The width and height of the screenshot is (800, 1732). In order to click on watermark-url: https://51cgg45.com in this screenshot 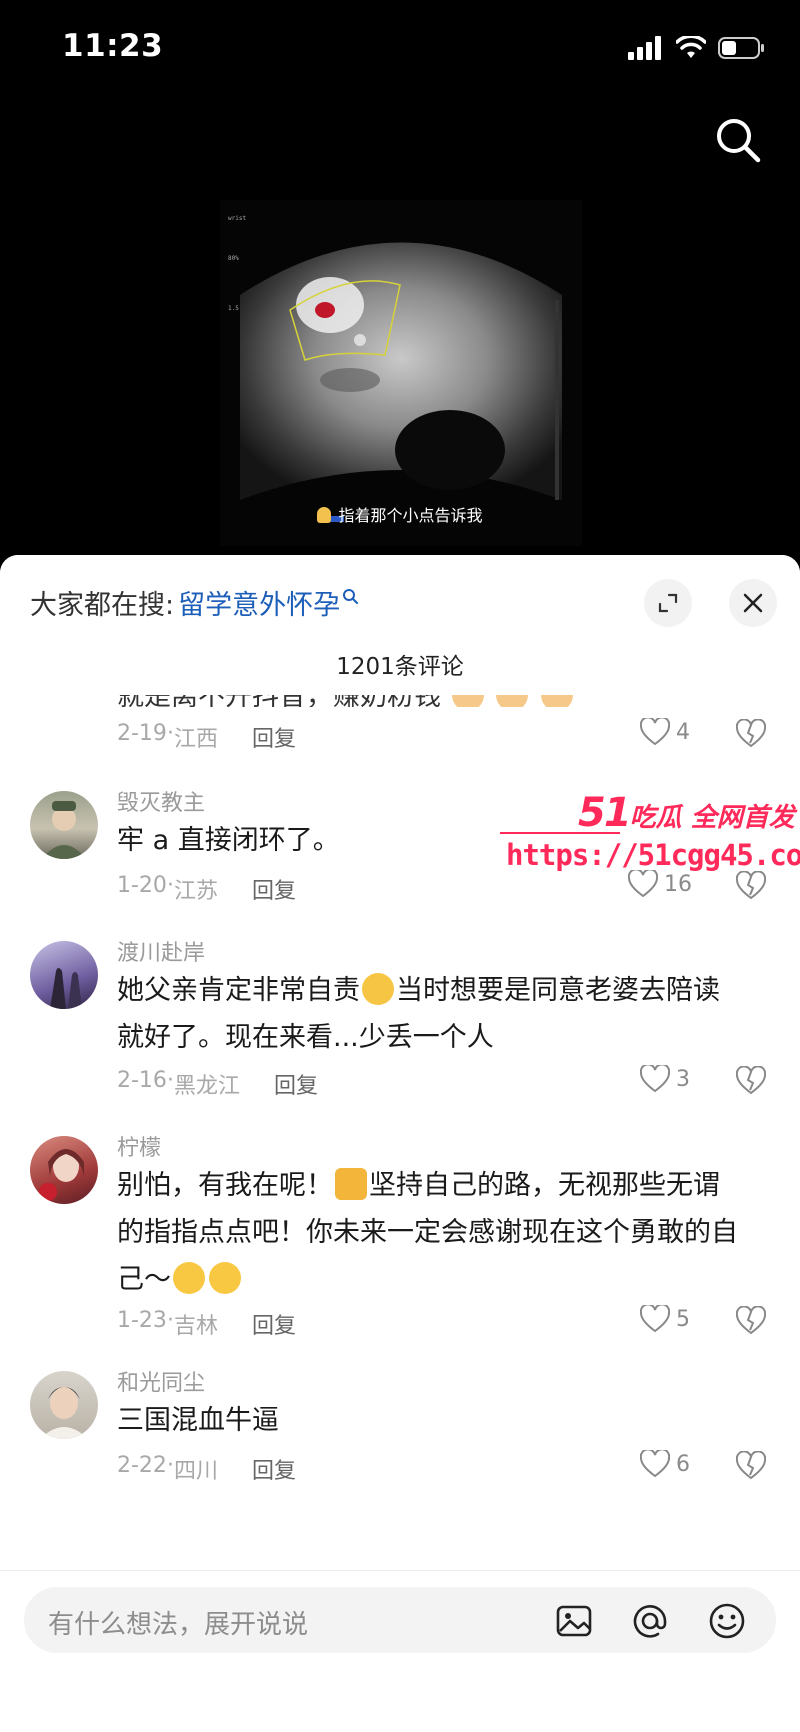, I will do `click(653, 855)`.